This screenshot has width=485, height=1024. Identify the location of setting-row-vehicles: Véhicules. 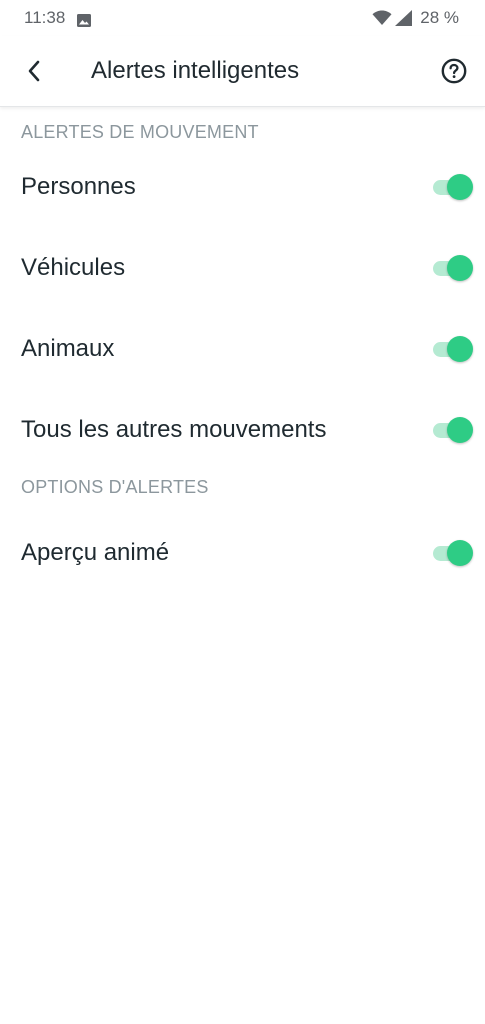
(242, 267).